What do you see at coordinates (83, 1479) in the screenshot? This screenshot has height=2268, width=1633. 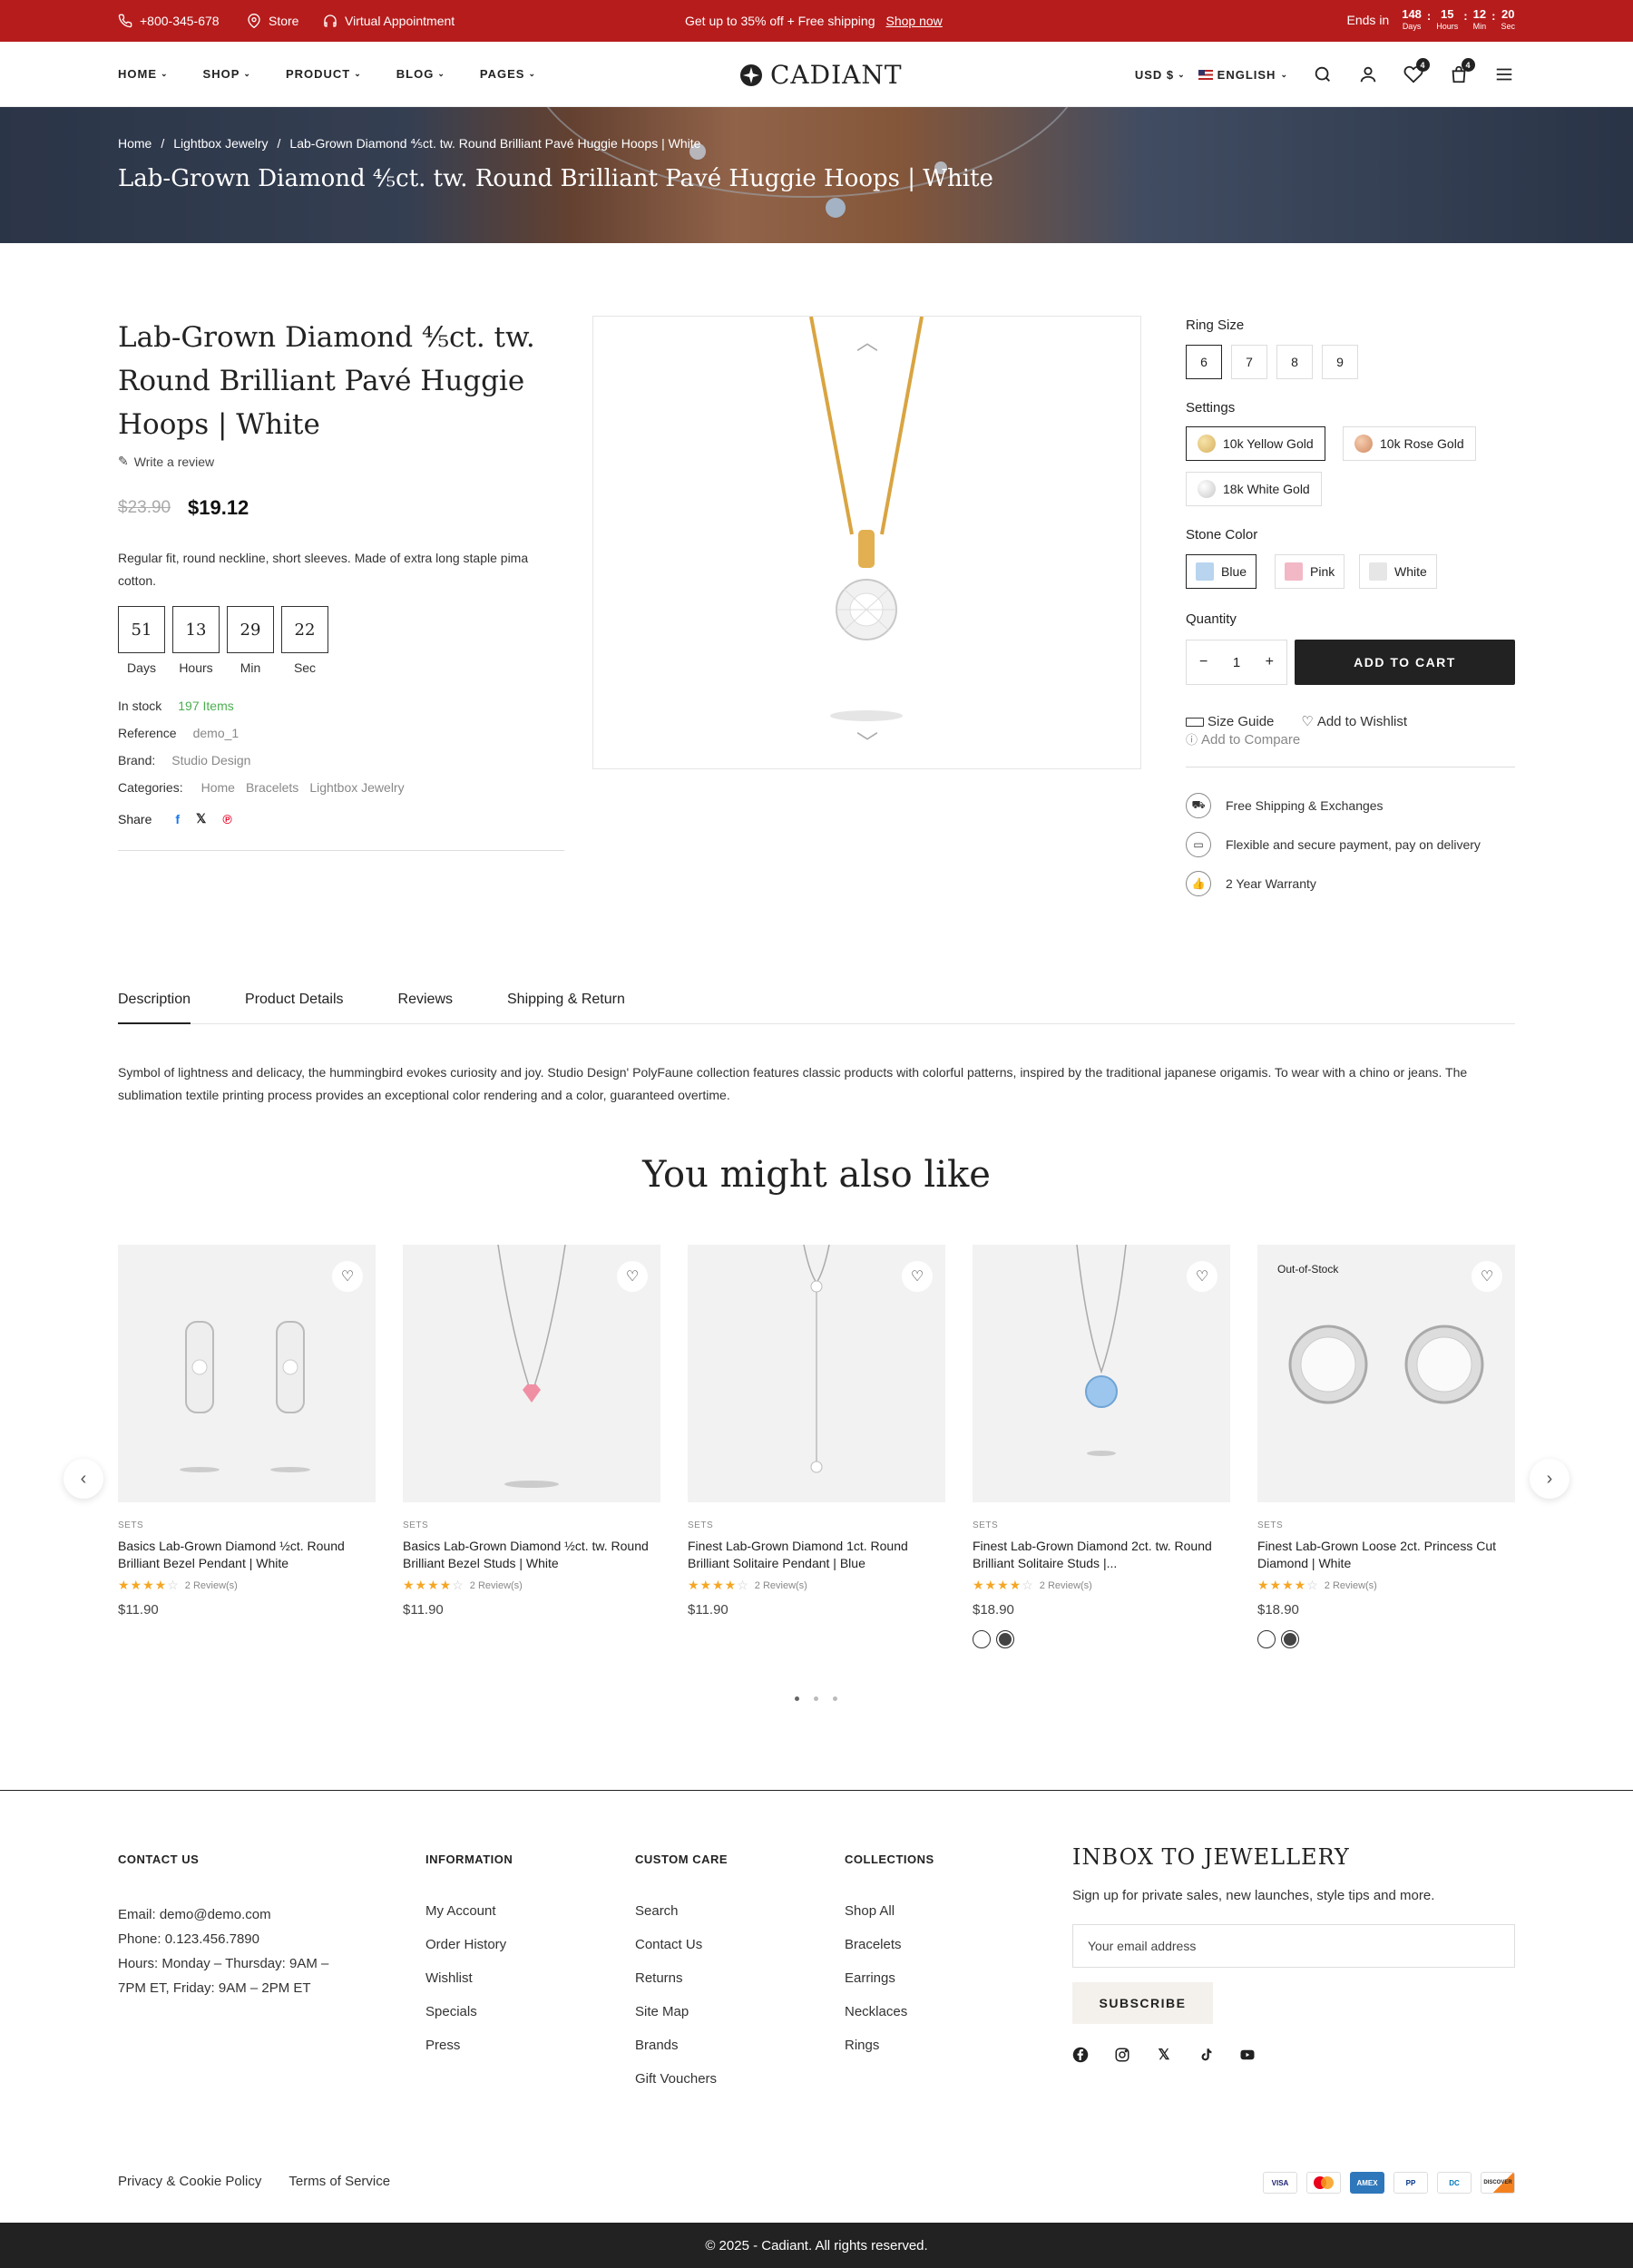 I see `carousel-prev-button: ‹` at bounding box center [83, 1479].